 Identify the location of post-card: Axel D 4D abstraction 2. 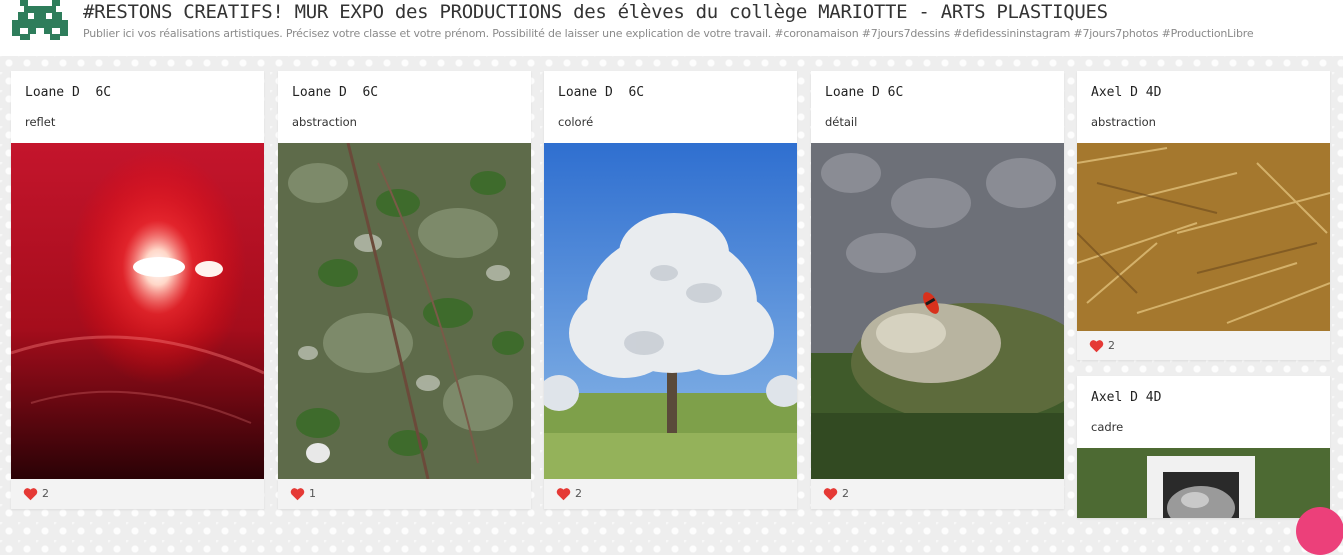
(1203, 215).